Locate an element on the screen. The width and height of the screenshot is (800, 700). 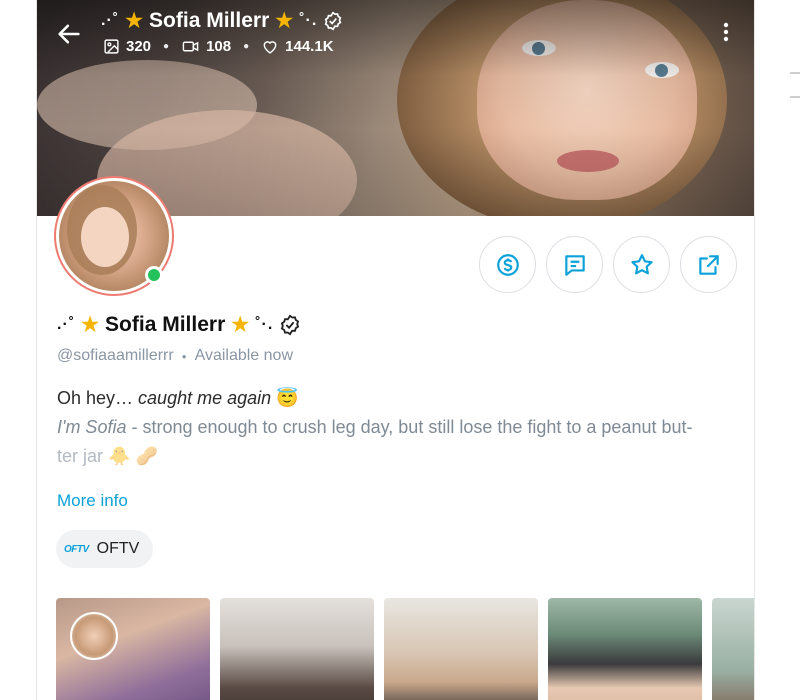
profile-actions is located at coordinates (608, 264).